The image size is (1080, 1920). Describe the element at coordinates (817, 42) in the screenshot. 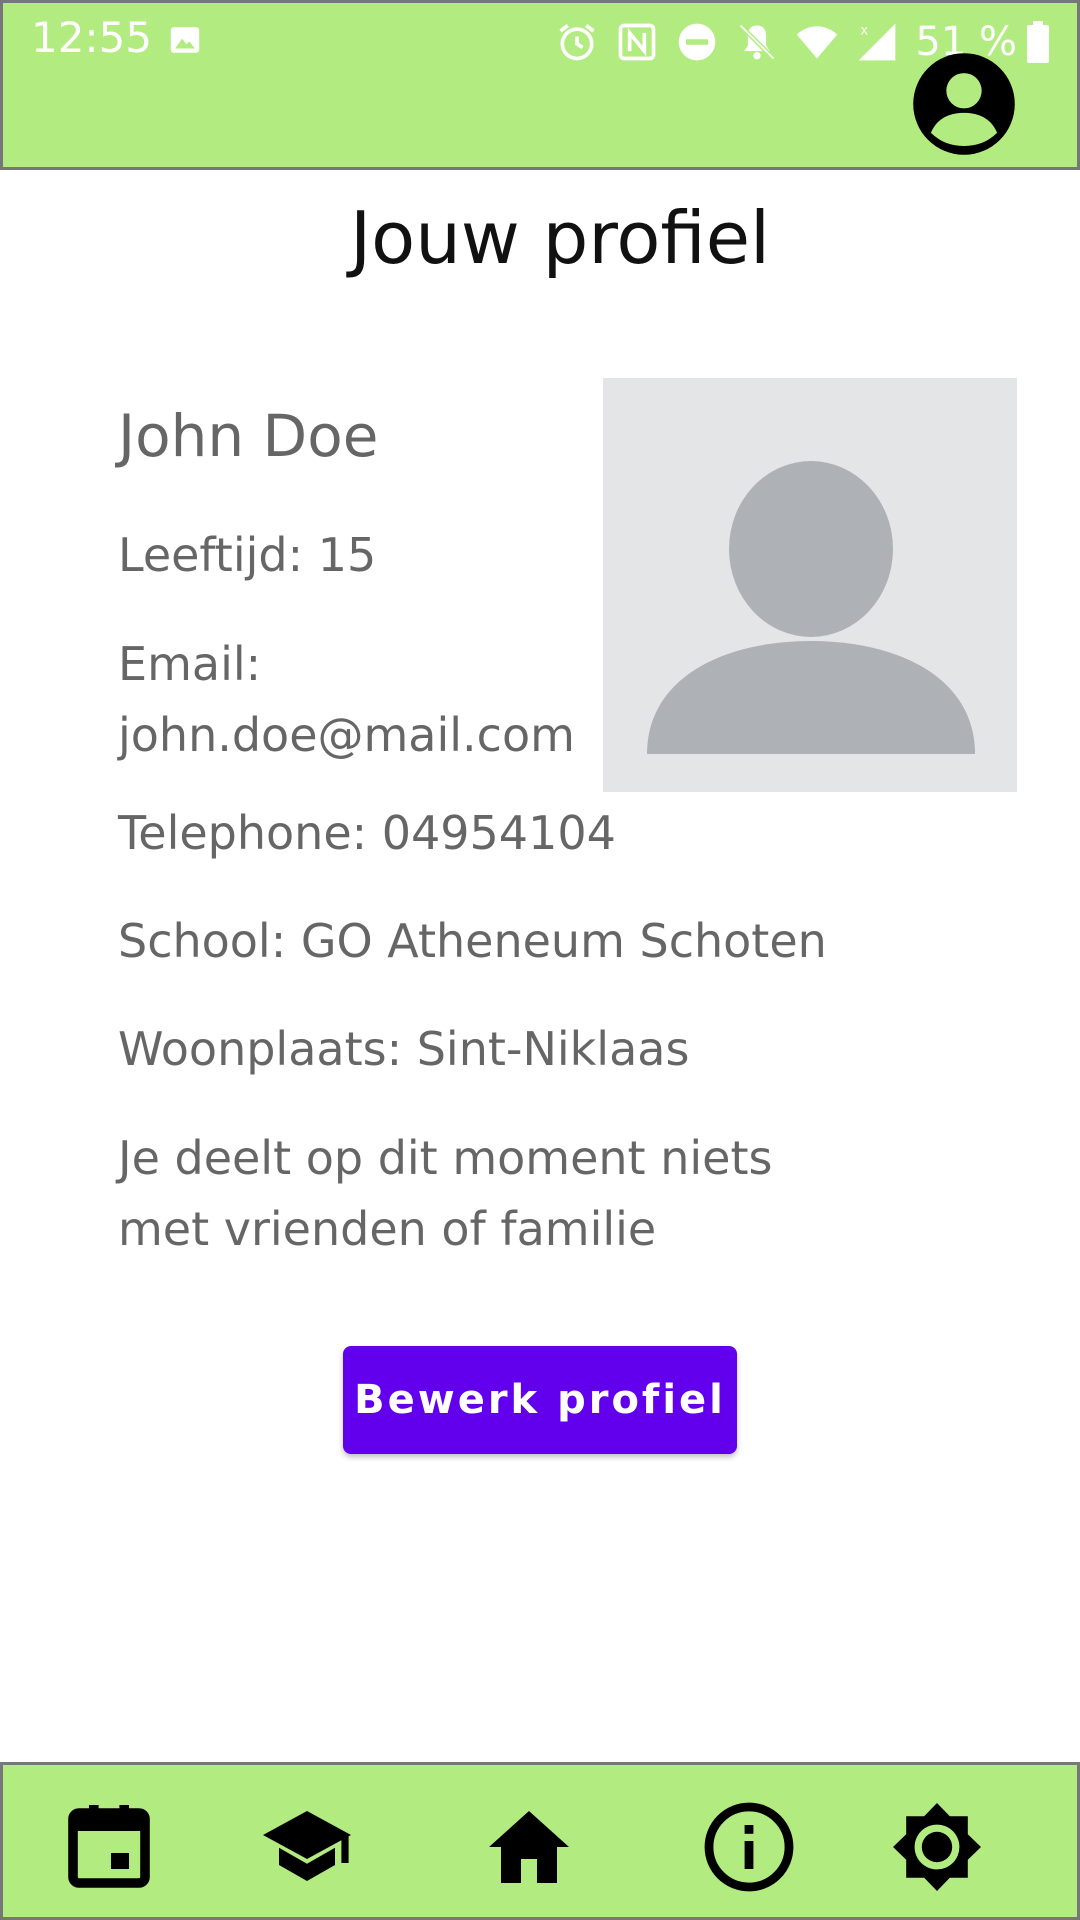

I see `wifi-icon` at that location.